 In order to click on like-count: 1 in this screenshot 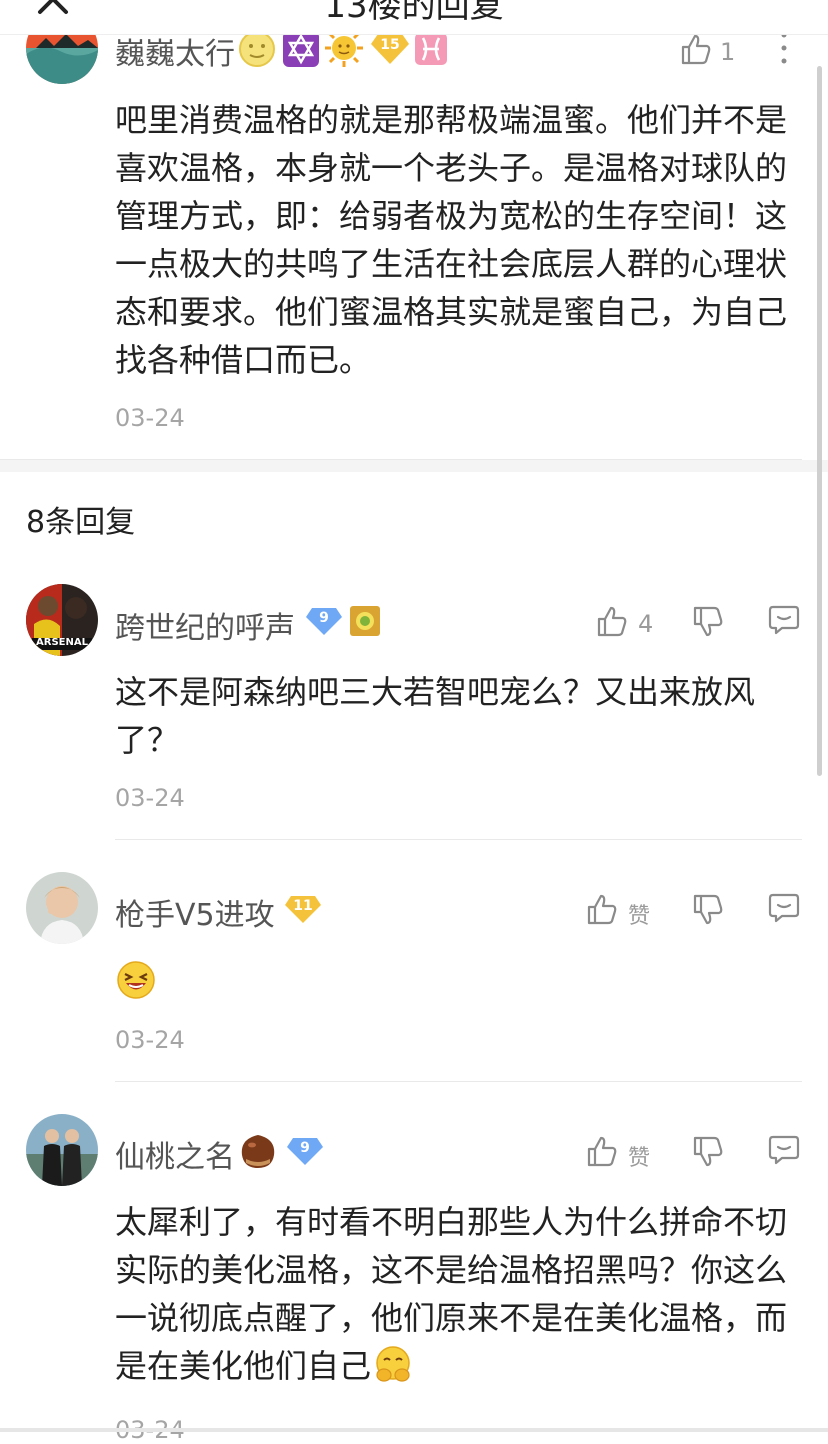, I will do `click(728, 52)`.